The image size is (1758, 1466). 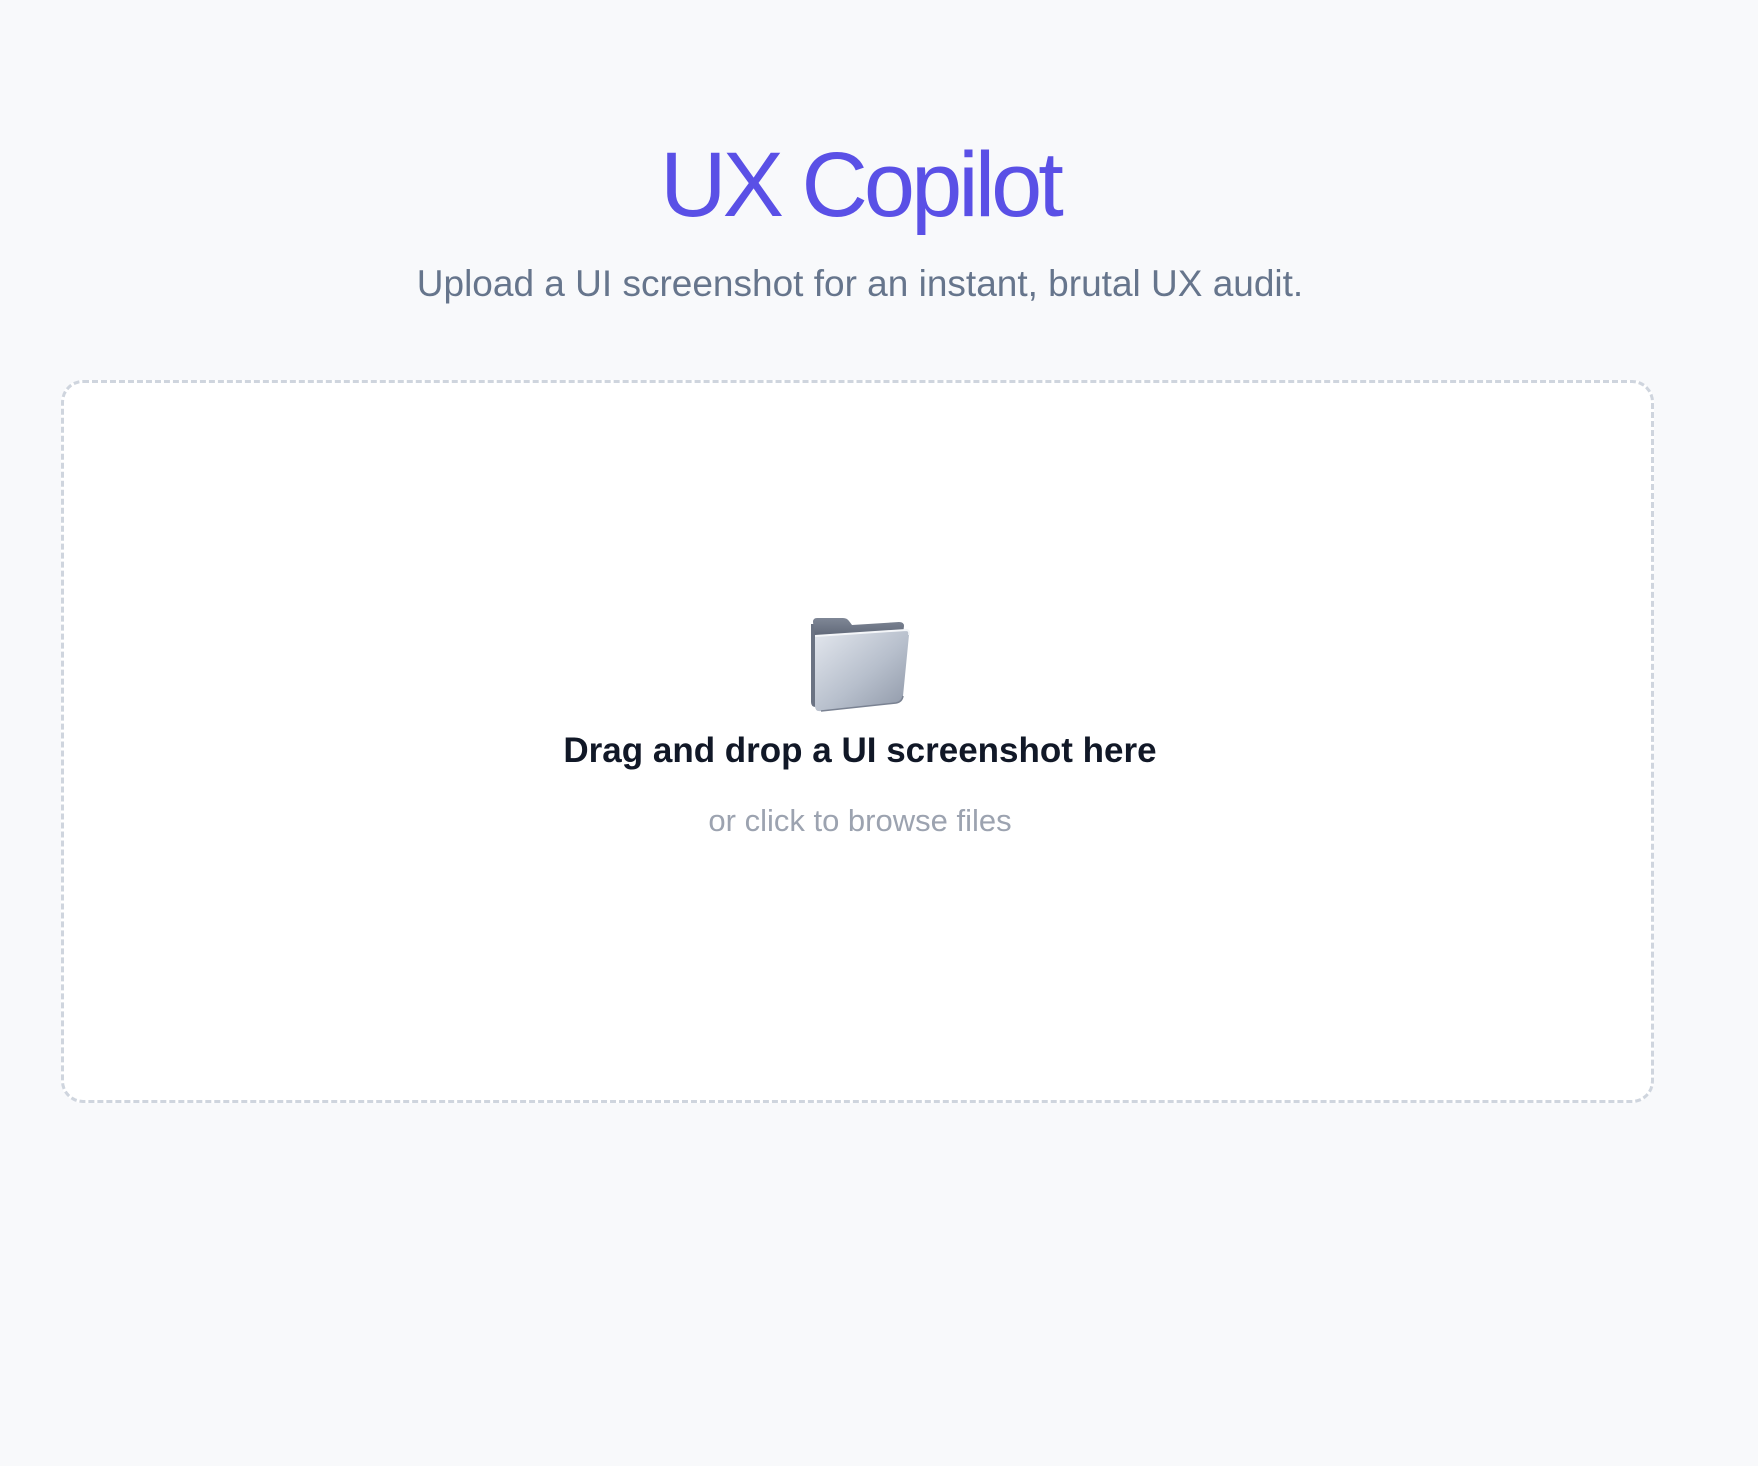 What do you see at coordinates (862, 185) in the screenshot?
I see `app-title: UX Copilot` at bounding box center [862, 185].